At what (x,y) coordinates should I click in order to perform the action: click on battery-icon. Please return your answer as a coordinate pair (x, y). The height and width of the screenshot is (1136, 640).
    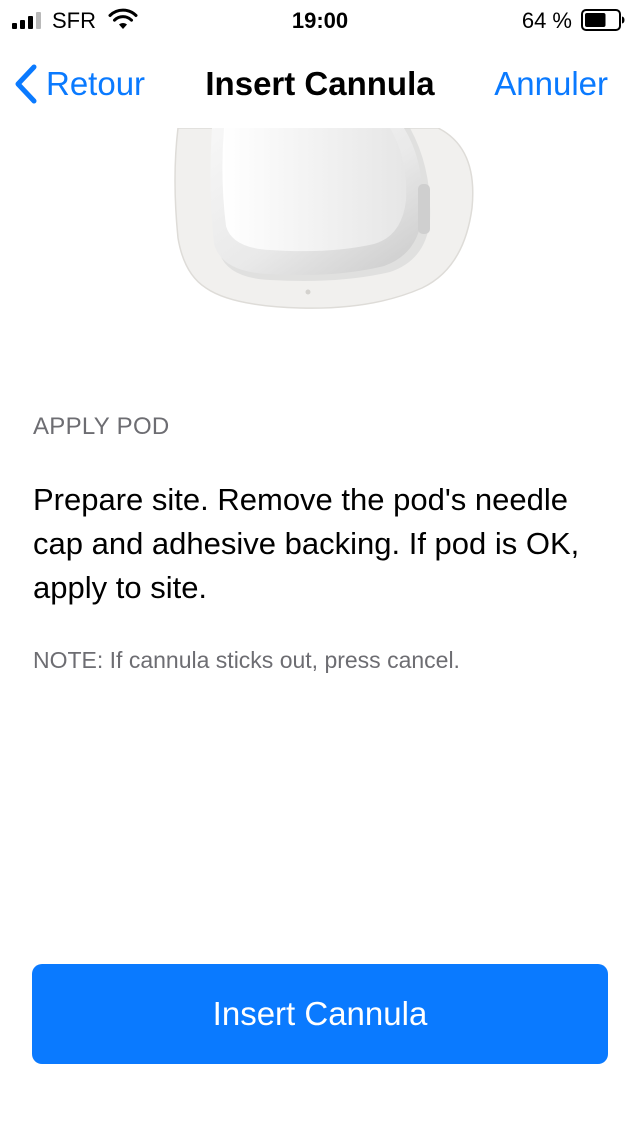
    Looking at the image, I should click on (603, 20).